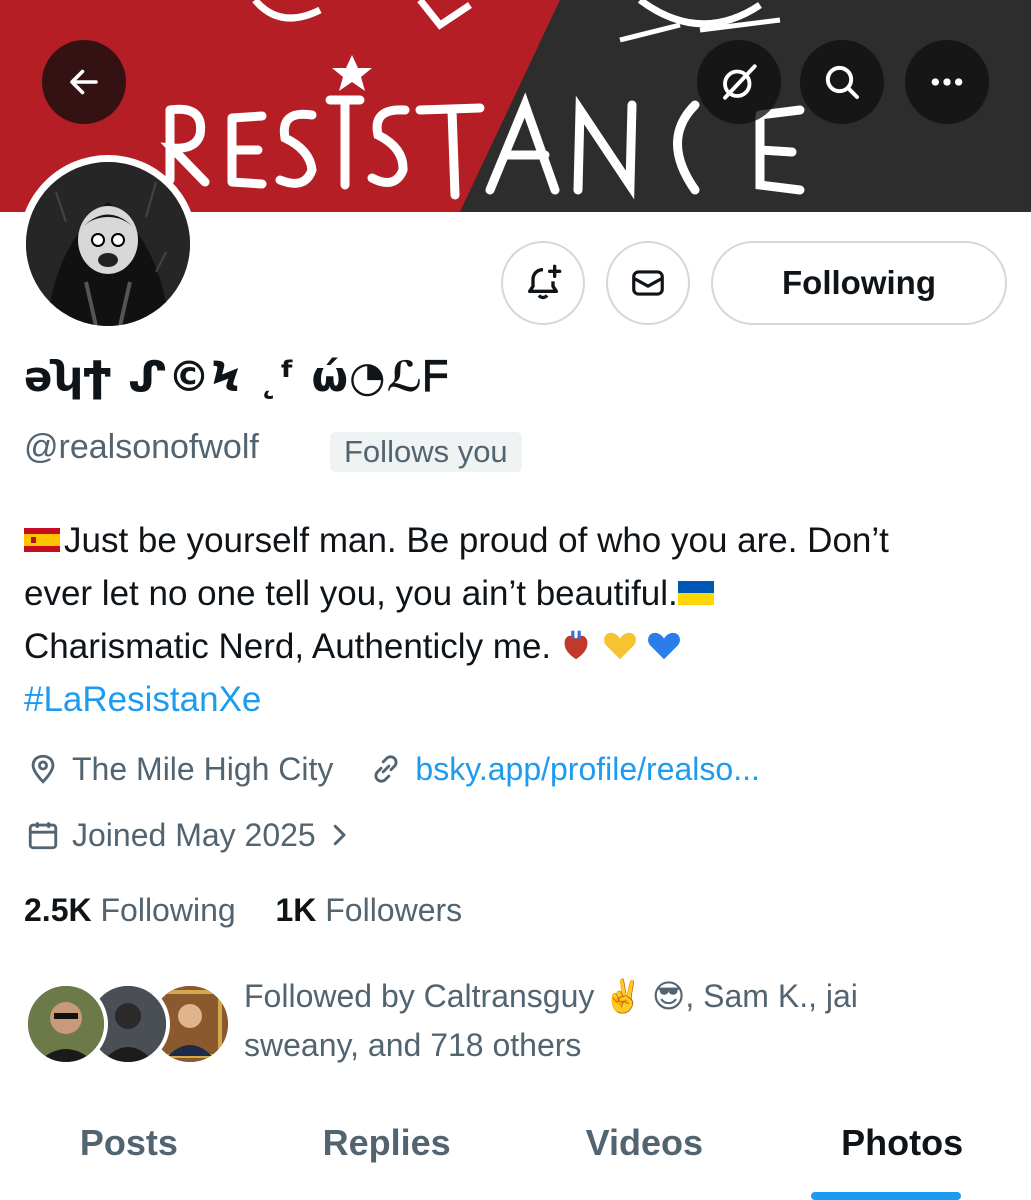  Describe the element at coordinates (902, 1150) in the screenshot. I see `tab-photos: Photos` at that location.